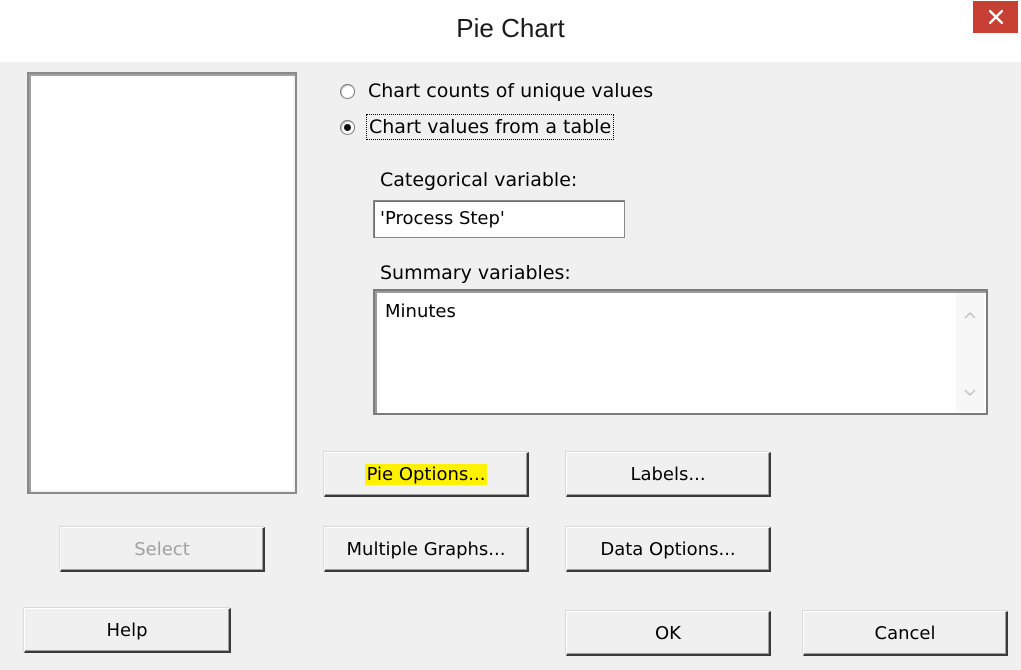 The height and width of the screenshot is (670, 1021). I want to click on radio-chart-counts-label: Chart counts of unique values, so click(511, 91).